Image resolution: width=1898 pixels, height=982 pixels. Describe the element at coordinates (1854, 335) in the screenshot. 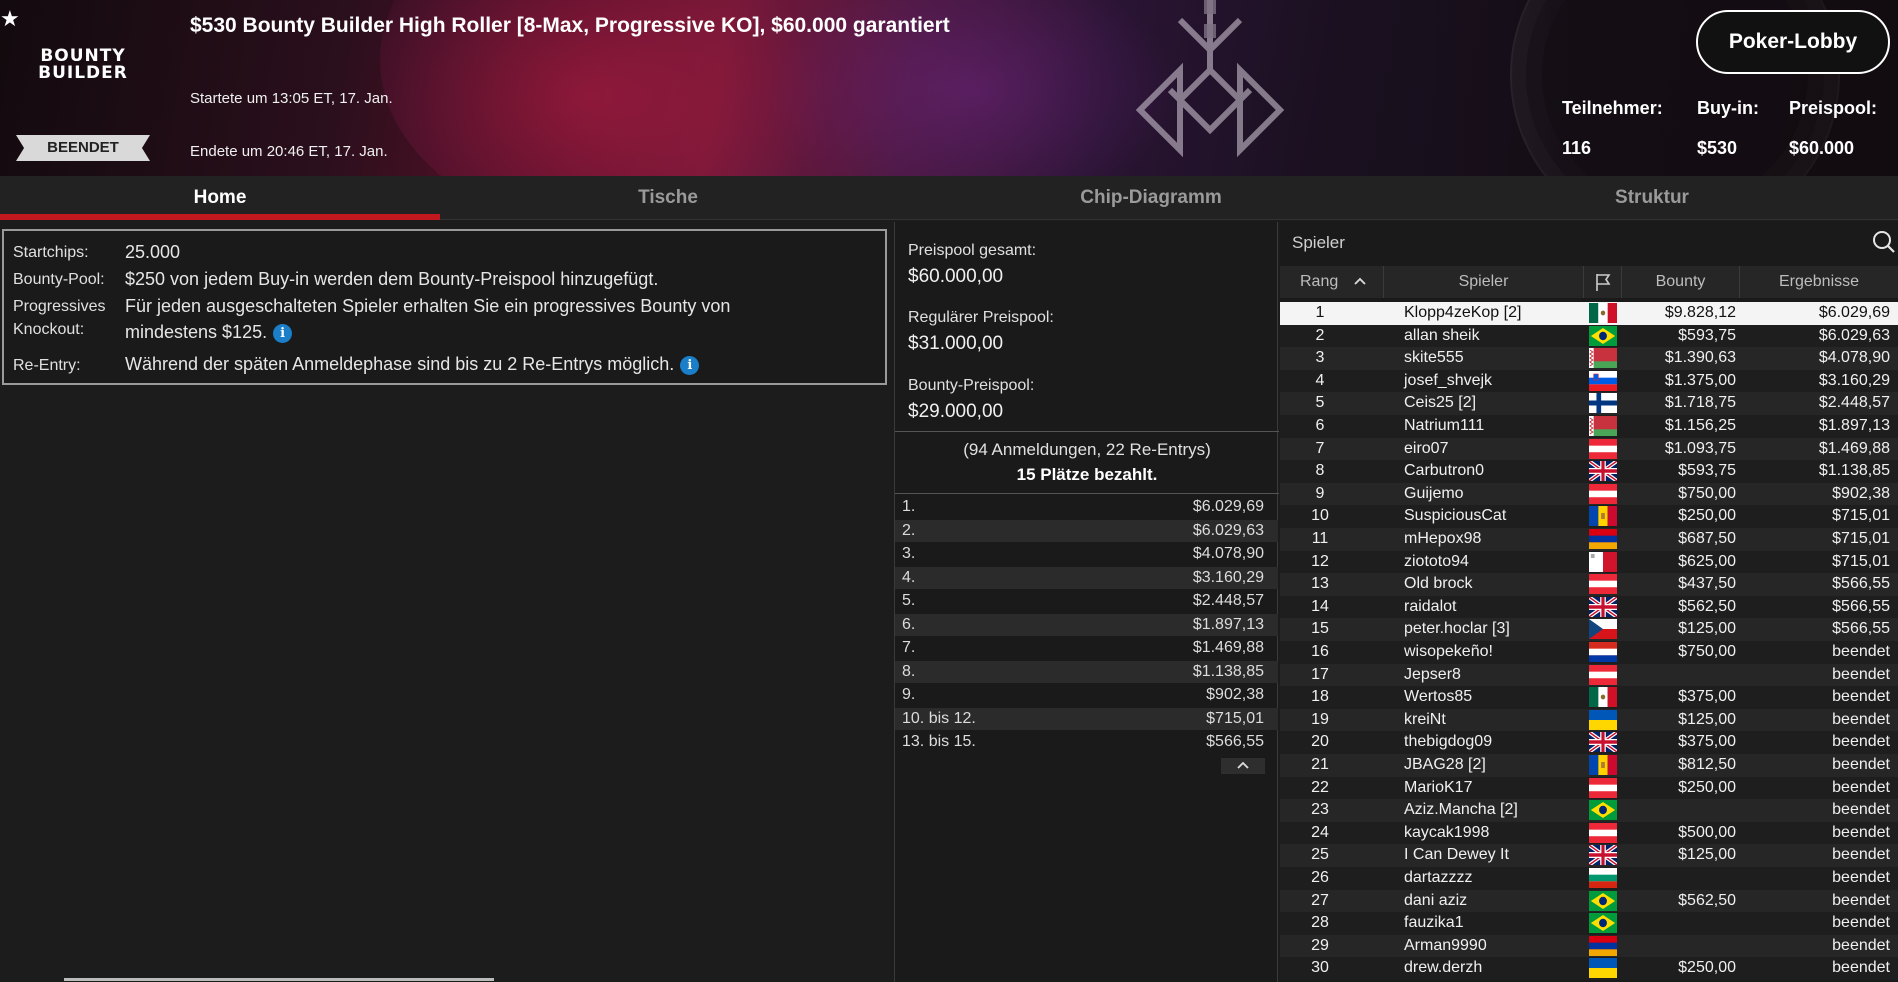

I see `player-result: $6.029,63` at that location.